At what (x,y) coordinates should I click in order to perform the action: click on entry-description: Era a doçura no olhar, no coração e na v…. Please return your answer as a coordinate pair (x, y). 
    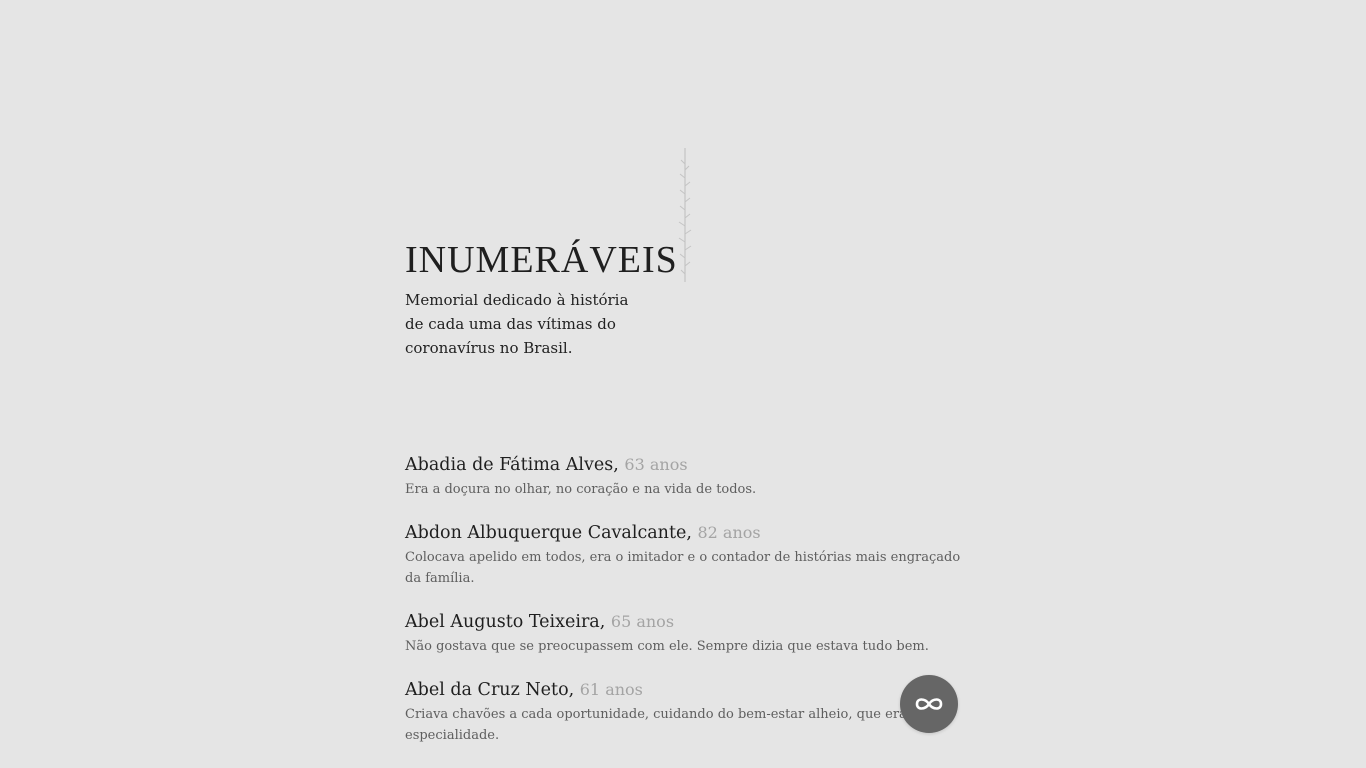
    Looking at the image, I should click on (581, 489).